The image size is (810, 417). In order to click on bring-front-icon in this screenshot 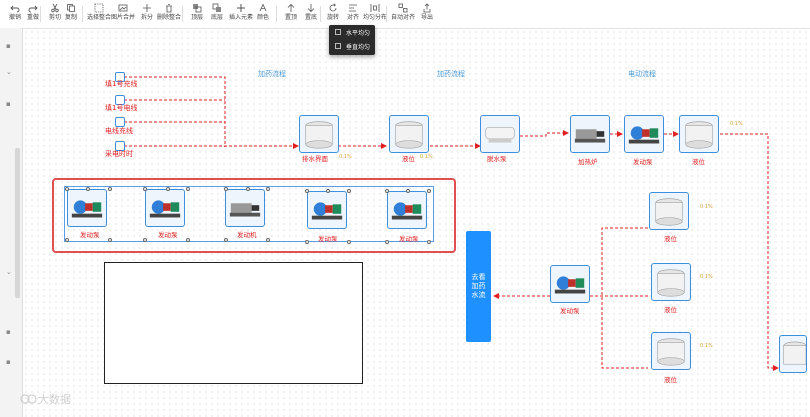, I will do `click(197, 8)`.